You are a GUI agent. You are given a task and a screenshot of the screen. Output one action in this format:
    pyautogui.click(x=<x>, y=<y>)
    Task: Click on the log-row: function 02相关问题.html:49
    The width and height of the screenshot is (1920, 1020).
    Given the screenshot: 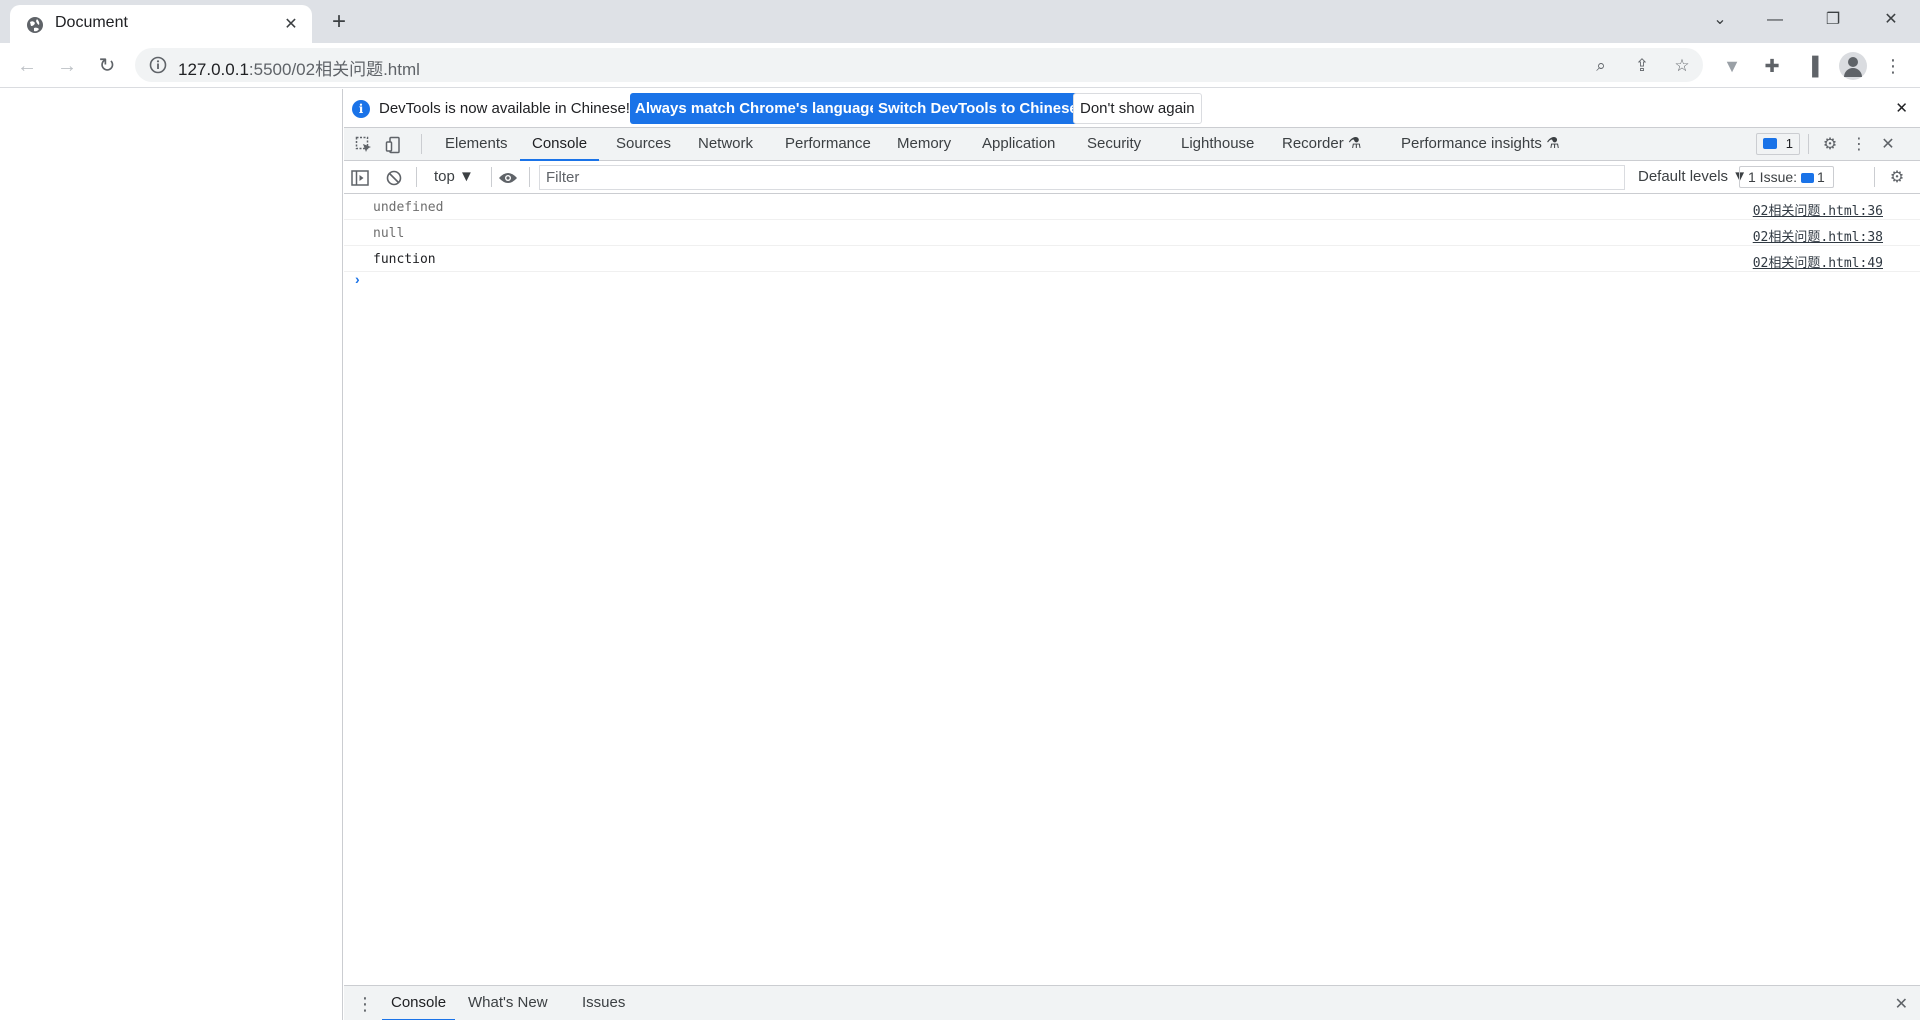 What is the action you would take?
    pyautogui.click(x=1132, y=259)
    